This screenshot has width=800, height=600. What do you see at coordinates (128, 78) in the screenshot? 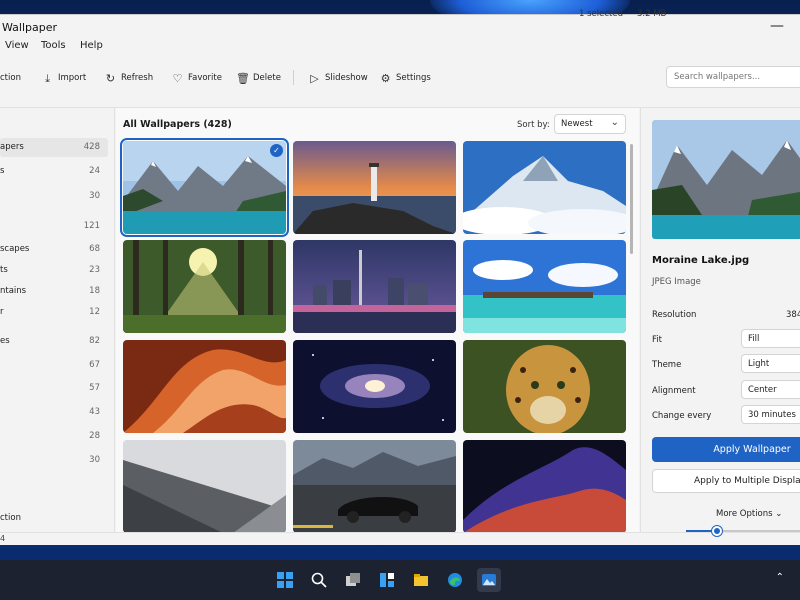
I see `refresh-button: ↻ Refresh` at bounding box center [128, 78].